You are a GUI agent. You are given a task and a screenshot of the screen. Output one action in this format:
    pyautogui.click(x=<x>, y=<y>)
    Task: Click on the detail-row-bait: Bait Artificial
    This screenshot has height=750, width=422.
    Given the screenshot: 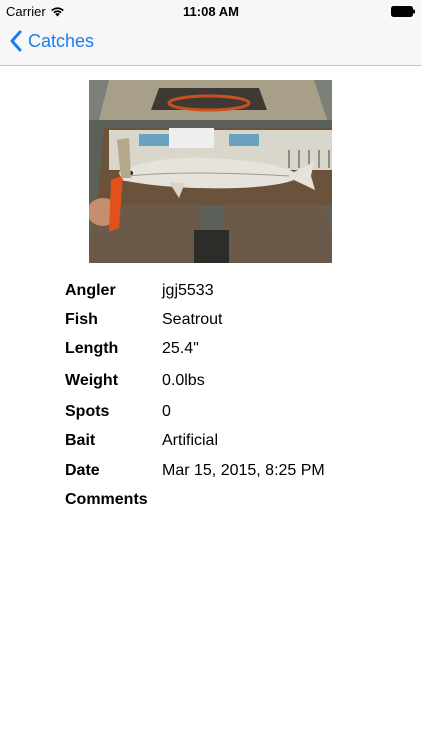 What is the action you would take?
    pyautogui.click(x=225, y=441)
    